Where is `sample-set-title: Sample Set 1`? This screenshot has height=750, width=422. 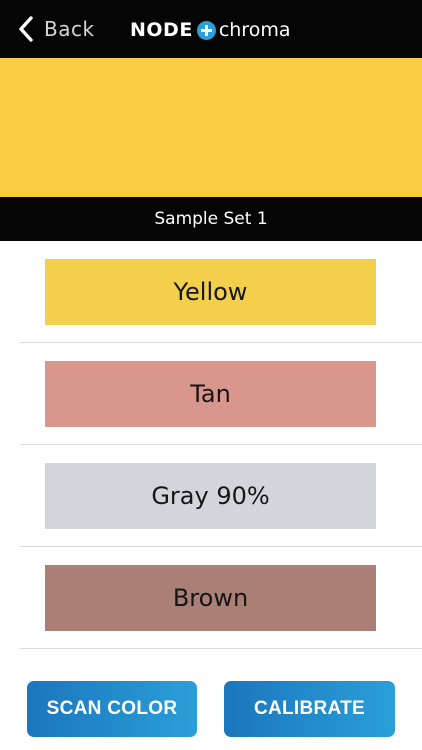 sample-set-title: Sample Set 1 is located at coordinates (211, 219).